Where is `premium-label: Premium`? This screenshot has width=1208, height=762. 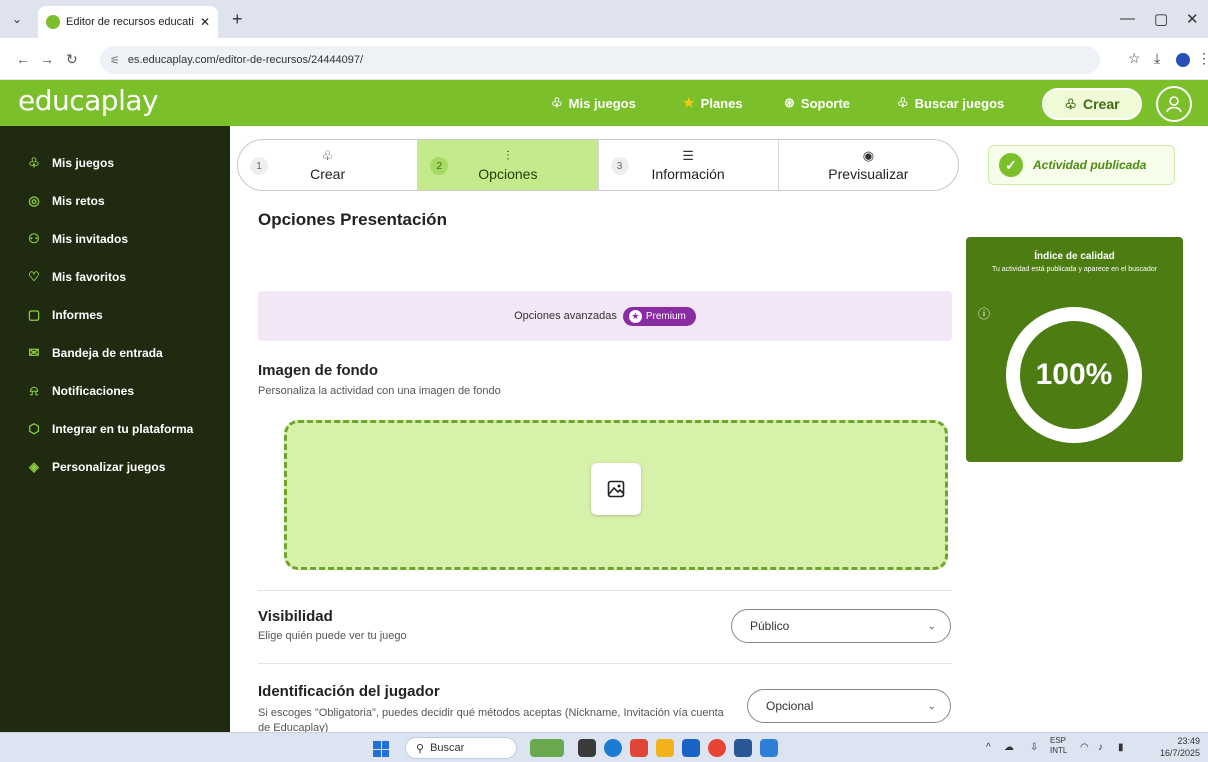
premium-label: Premium is located at coordinates (665, 316).